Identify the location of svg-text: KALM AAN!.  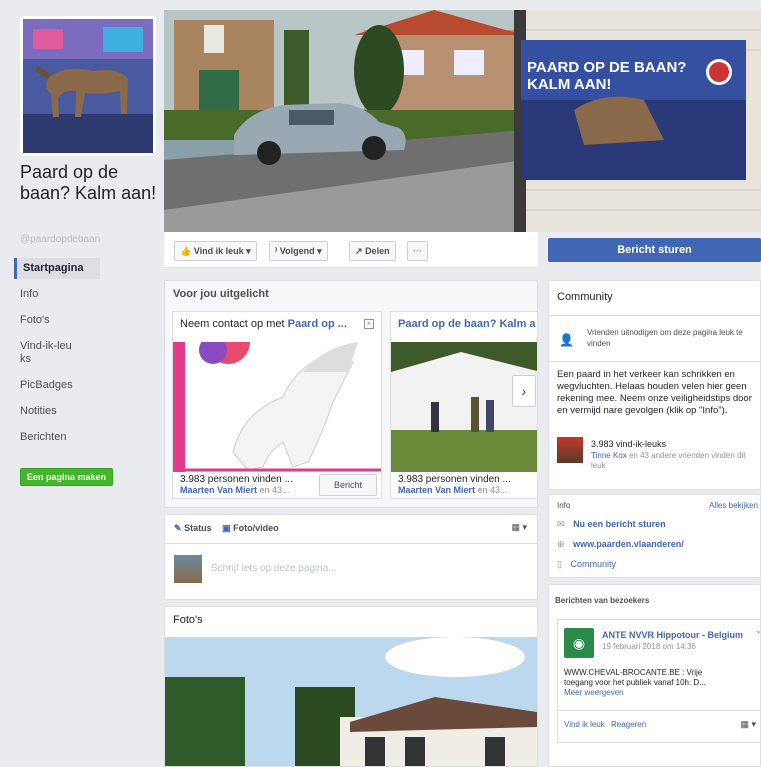
(569, 84).